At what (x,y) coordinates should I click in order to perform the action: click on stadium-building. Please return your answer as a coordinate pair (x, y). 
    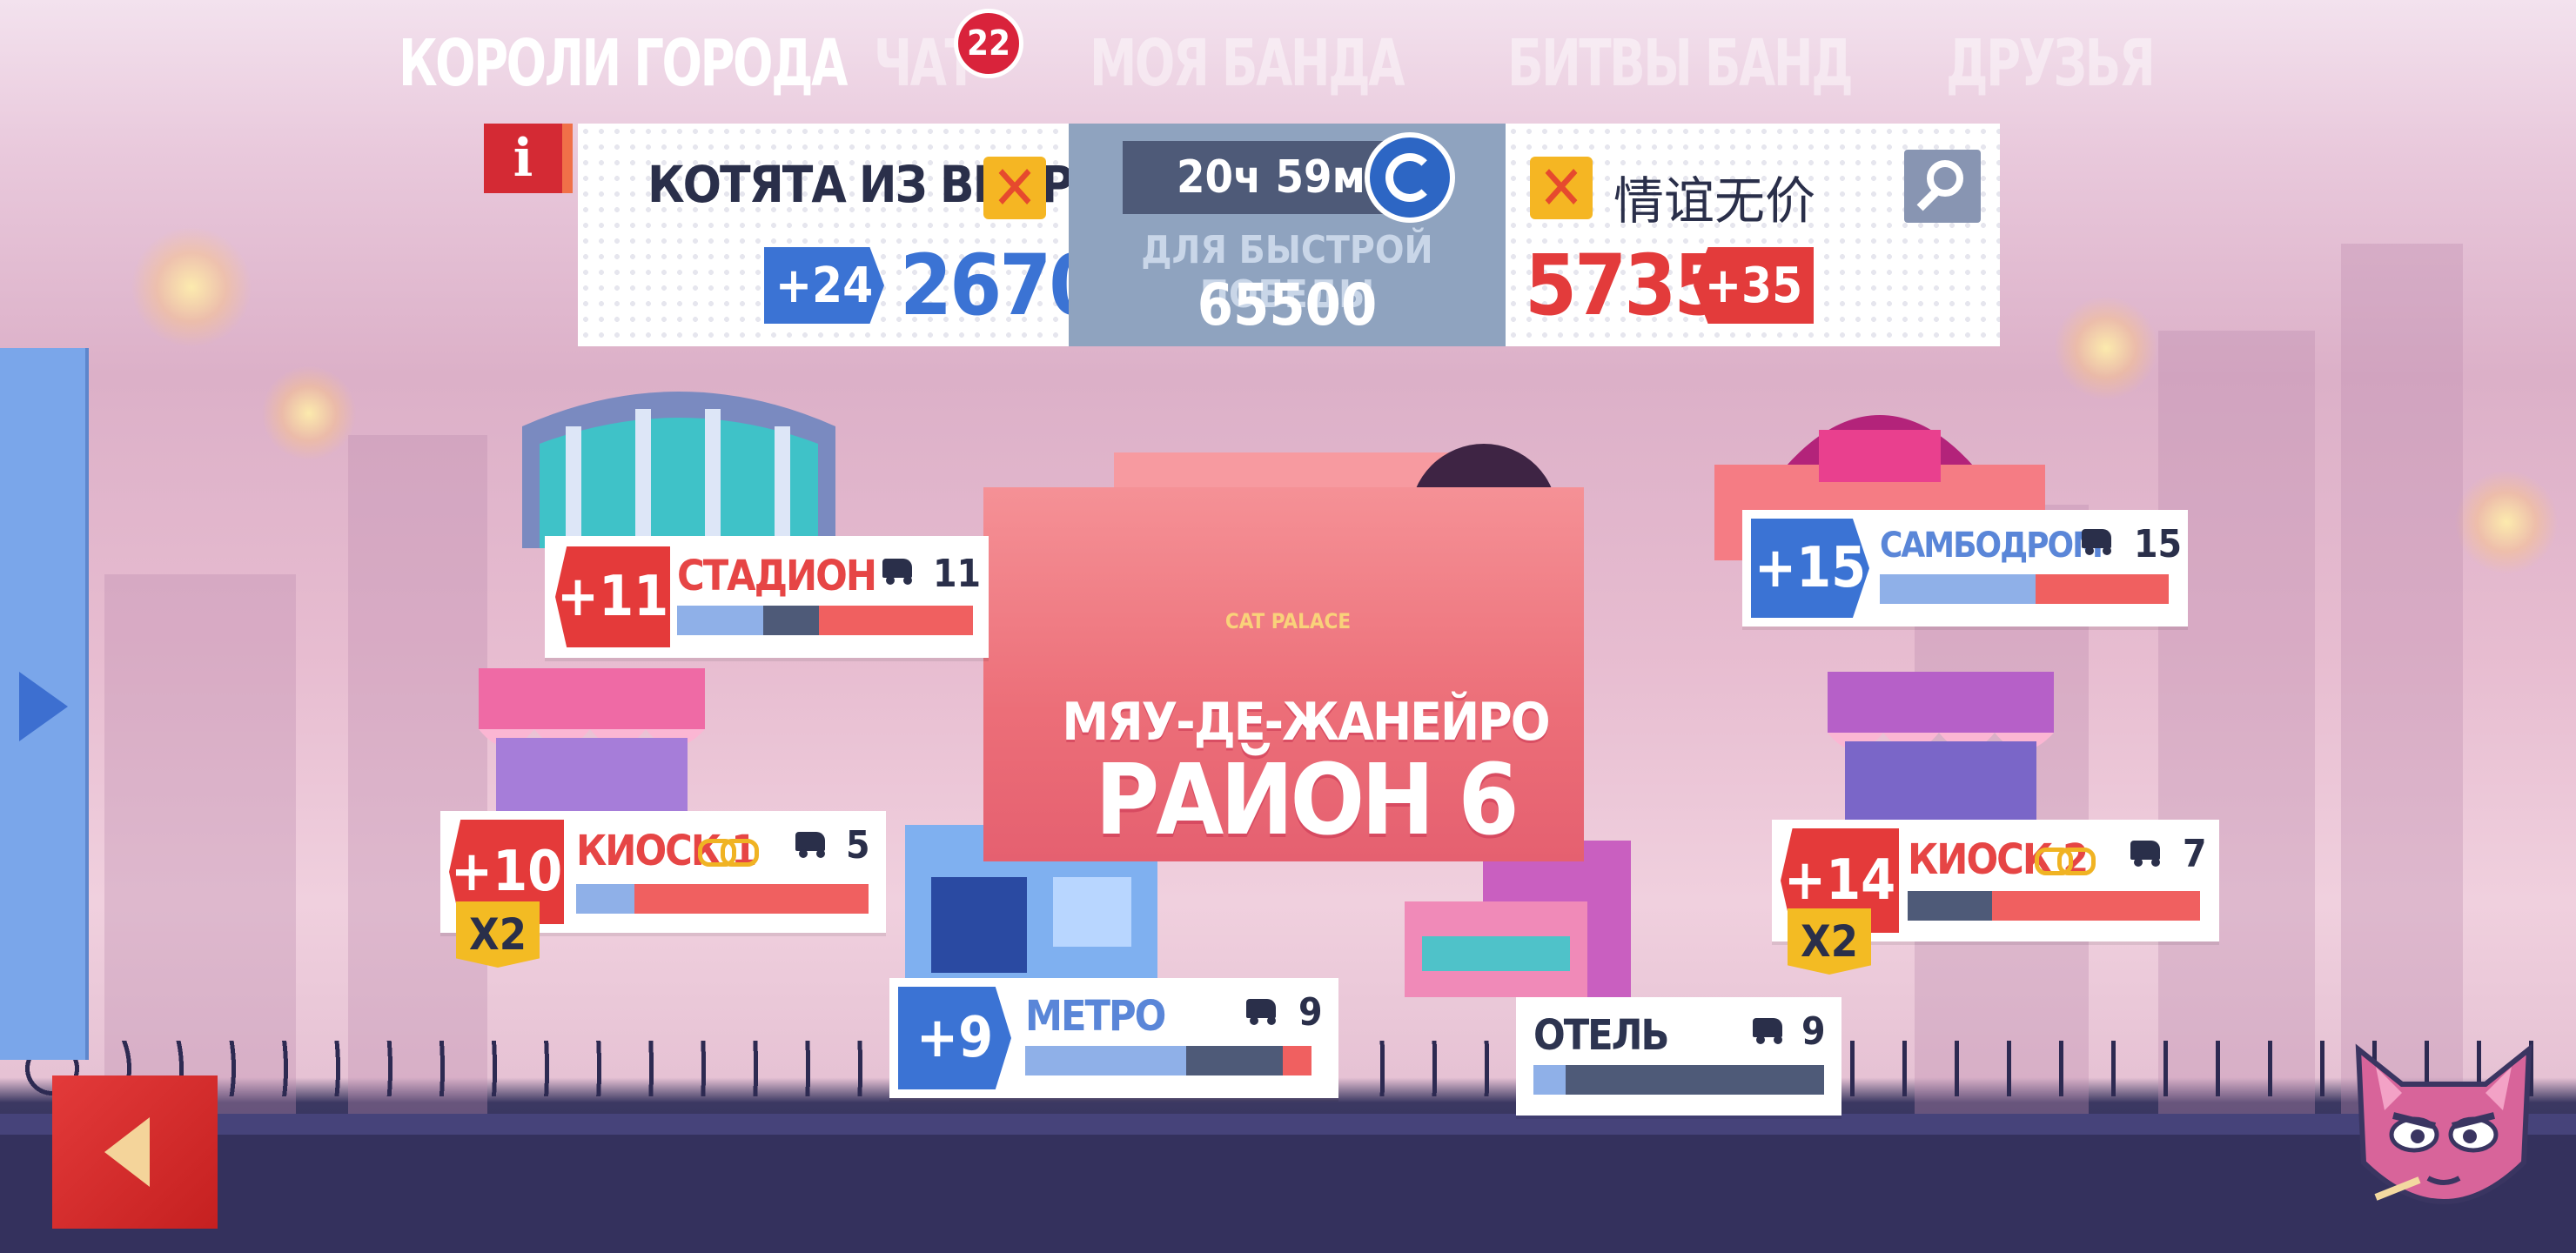
    Looking at the image, I should click on (679, 461).